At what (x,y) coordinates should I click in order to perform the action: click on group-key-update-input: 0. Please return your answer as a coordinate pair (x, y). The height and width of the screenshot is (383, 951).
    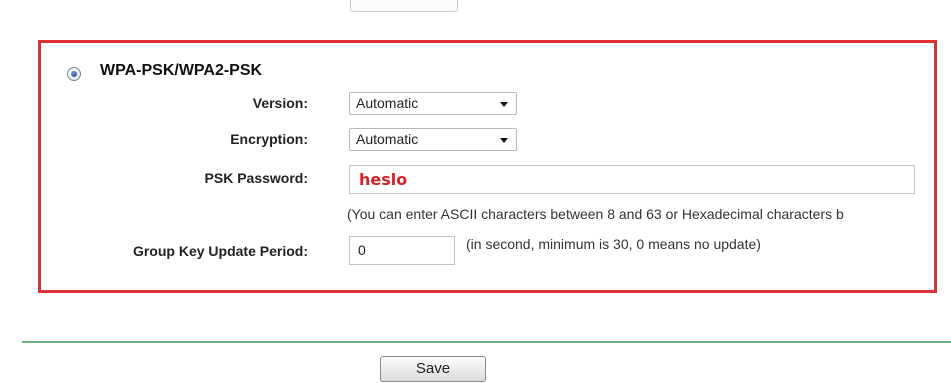
    Looking at the image, I should click on (402, 250).